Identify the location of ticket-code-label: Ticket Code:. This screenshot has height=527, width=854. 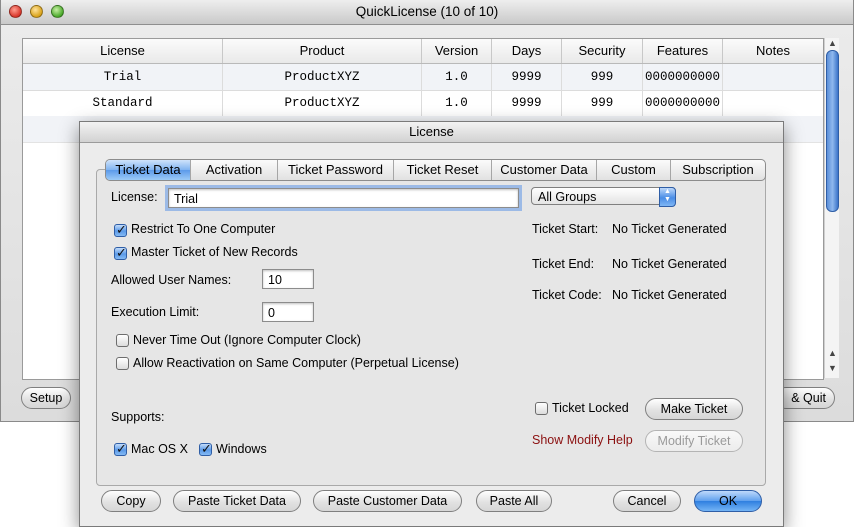
(567, 295).